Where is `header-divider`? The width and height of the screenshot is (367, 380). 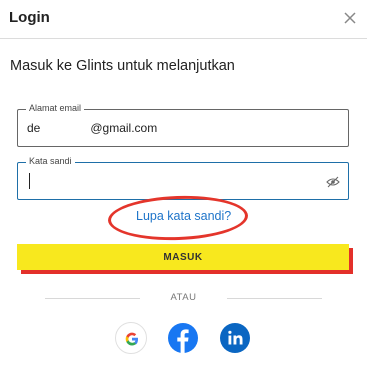
header-divider is located at coordinates (183, 38).